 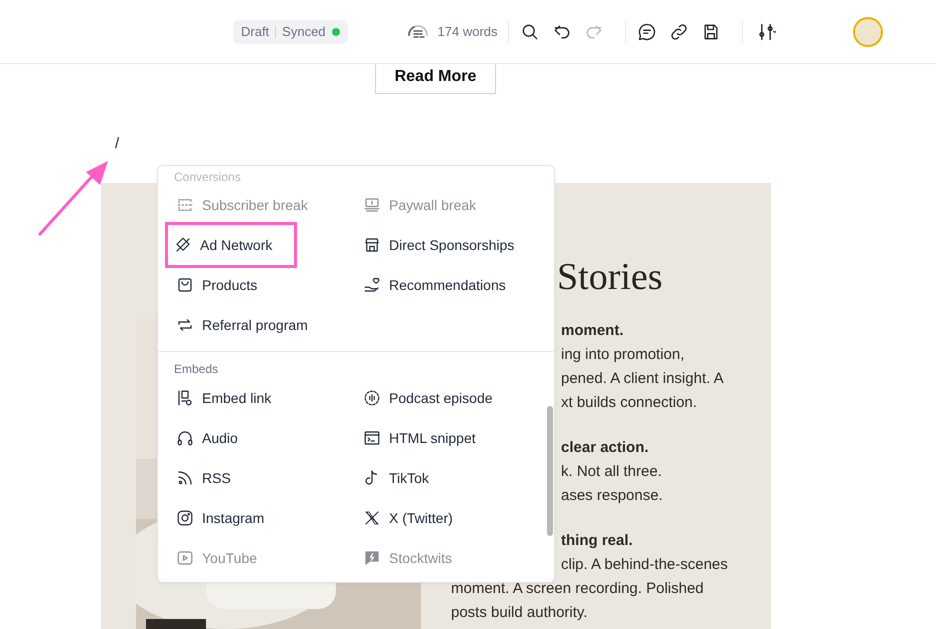 I want to click on hand-heart-icon, so click(x=372, y=285).